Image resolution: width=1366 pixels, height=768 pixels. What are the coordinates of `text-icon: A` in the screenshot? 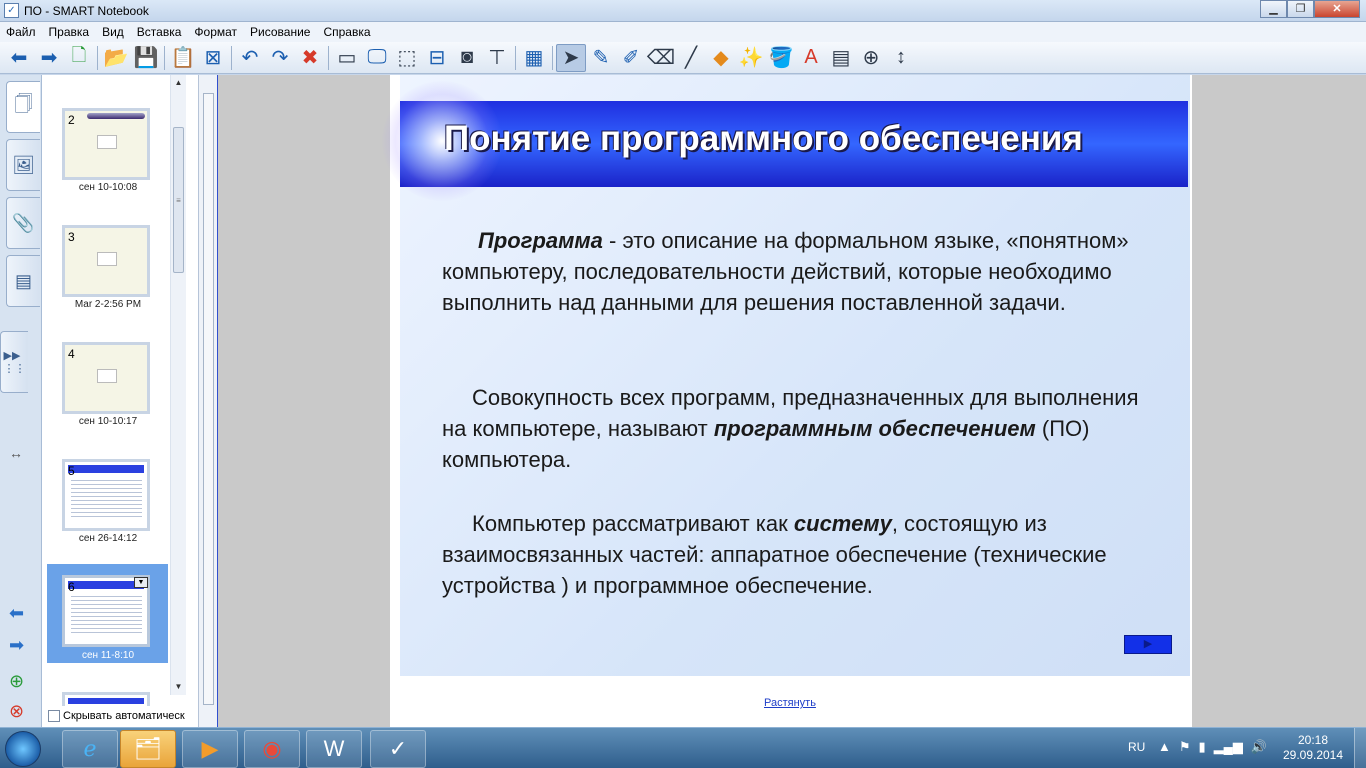 It's located at (811, 58).